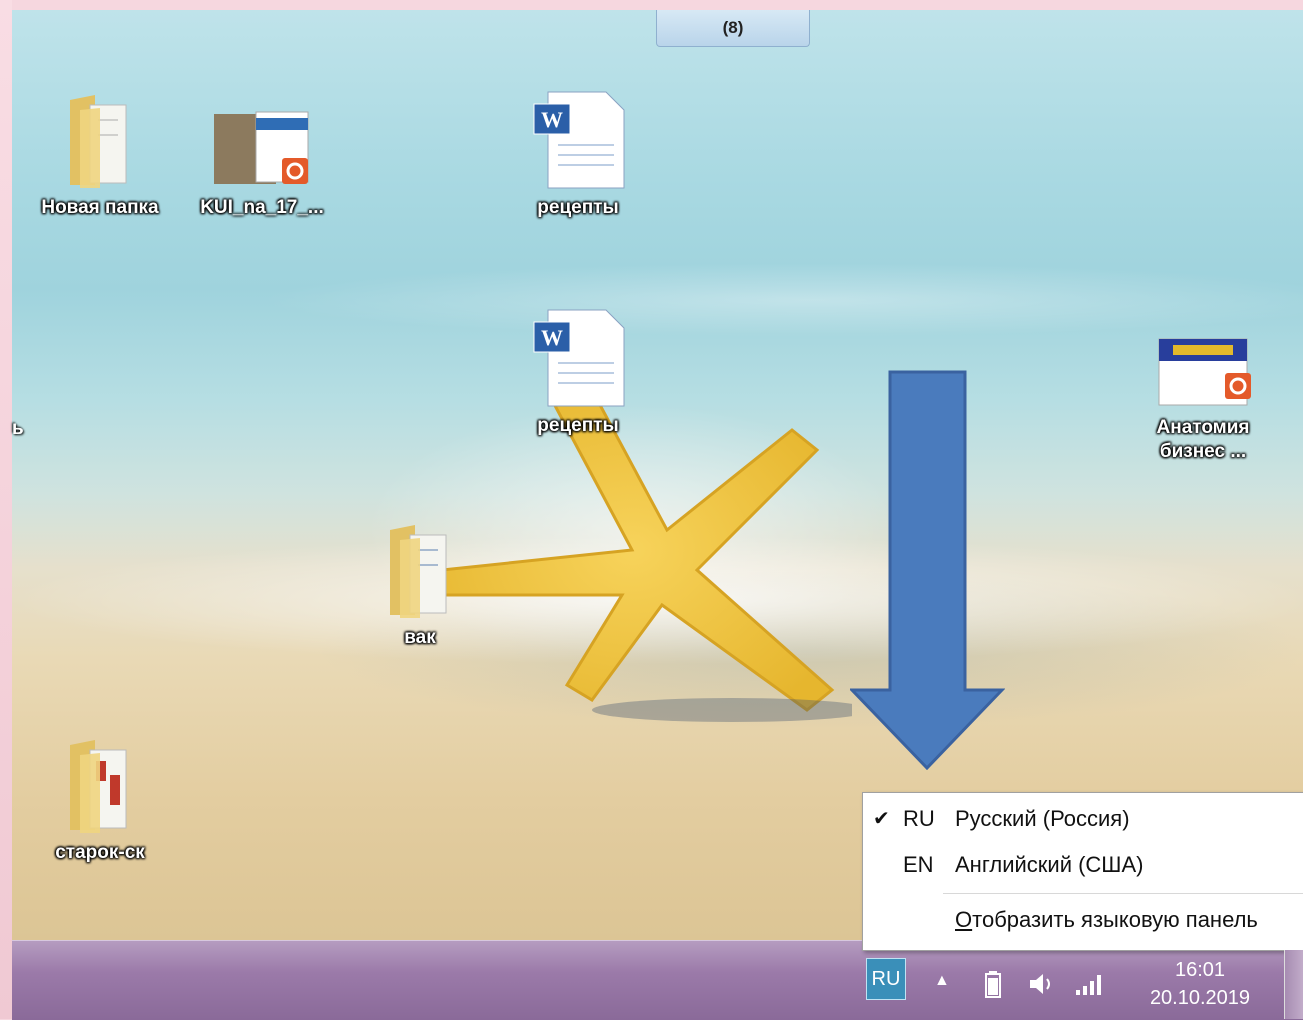 The height and width of the screenshot is (1020, 1303). I want to click on taskbar, so click(657, 980).